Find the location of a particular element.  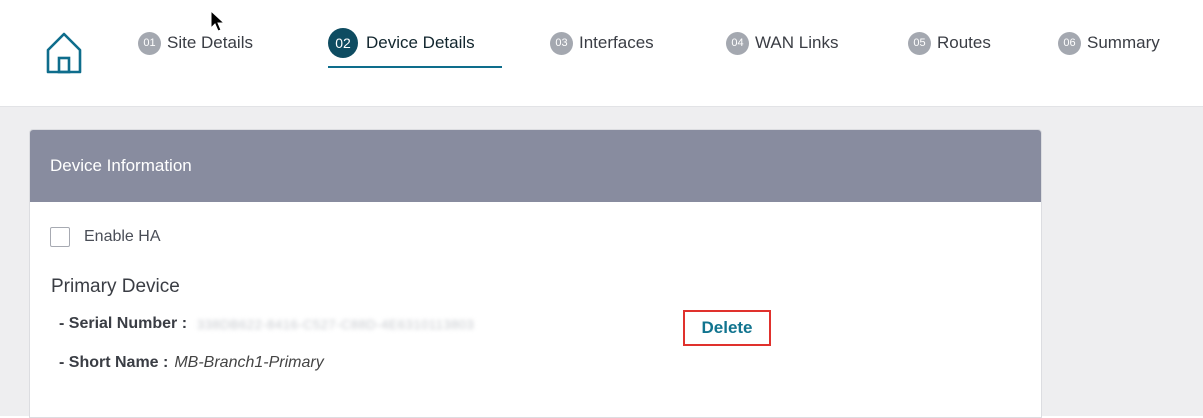

step-site-details: 01 Site Details is located at coordinates (195, 43).